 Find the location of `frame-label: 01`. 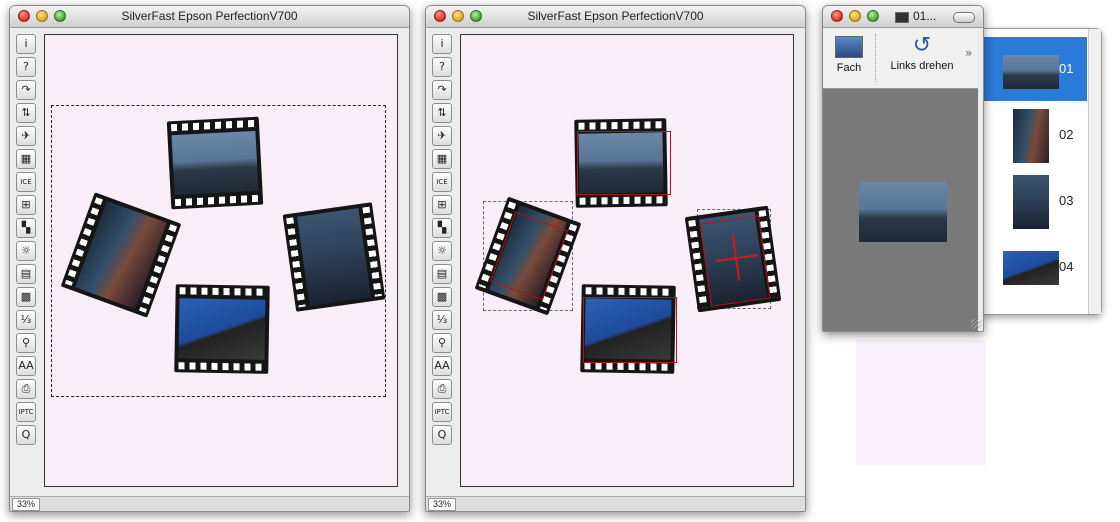

frame-label: 01 is located at coordinates (1066, 68).